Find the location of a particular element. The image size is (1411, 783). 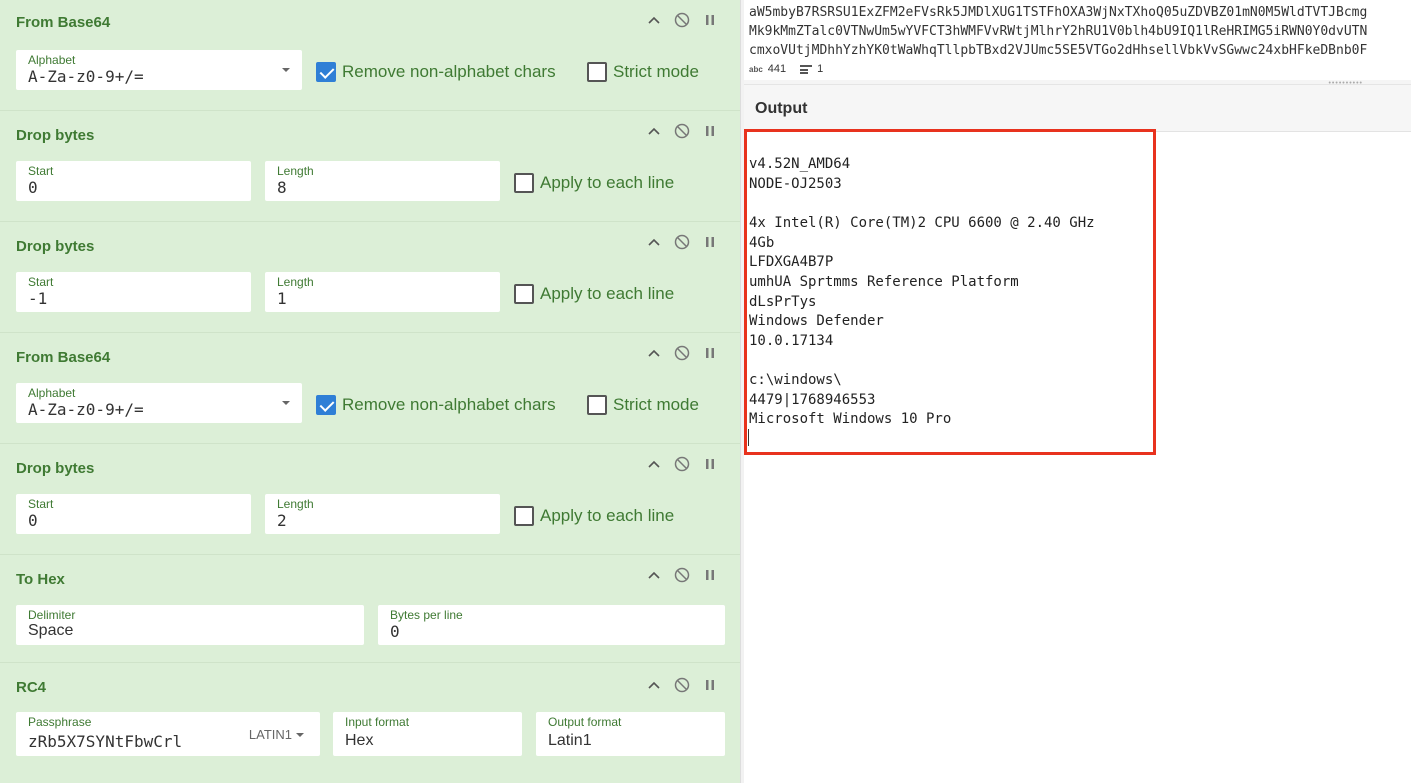

input-status-bar: abc 441 1 is located at coordinates (786, 69).